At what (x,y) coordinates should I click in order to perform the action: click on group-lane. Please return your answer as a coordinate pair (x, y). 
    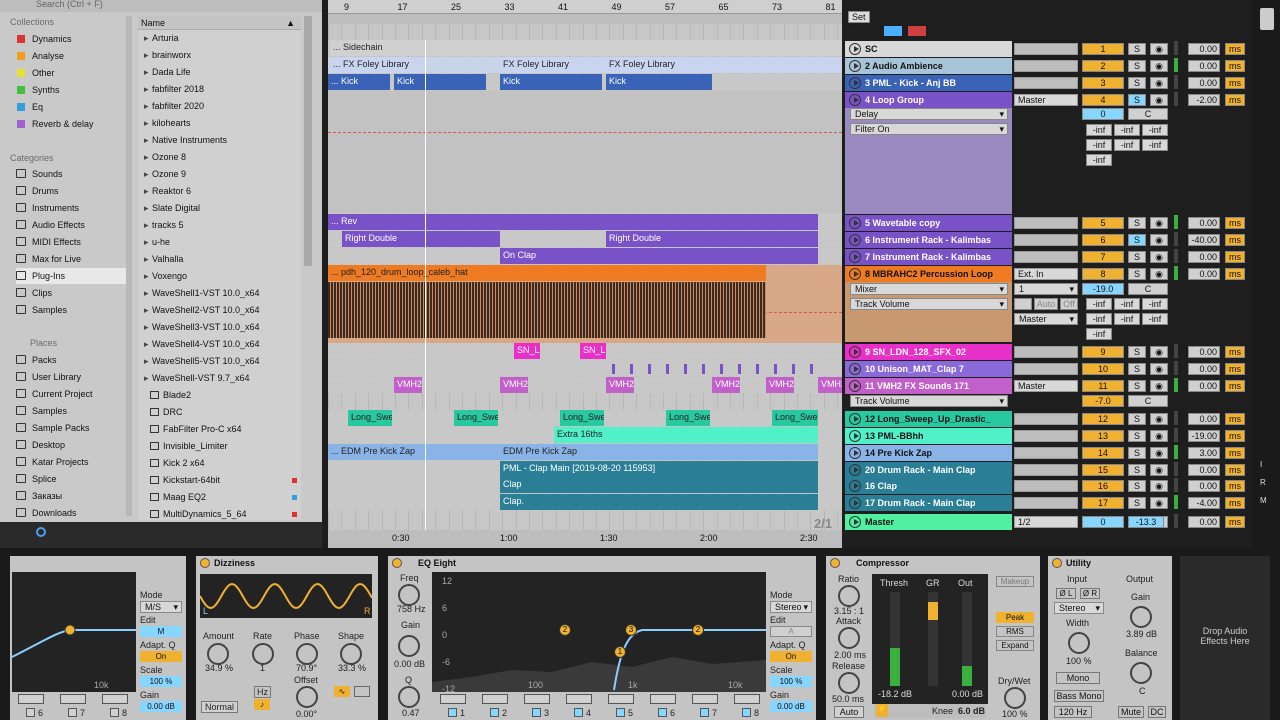
    Looking at the image, I should click on (585, 152).